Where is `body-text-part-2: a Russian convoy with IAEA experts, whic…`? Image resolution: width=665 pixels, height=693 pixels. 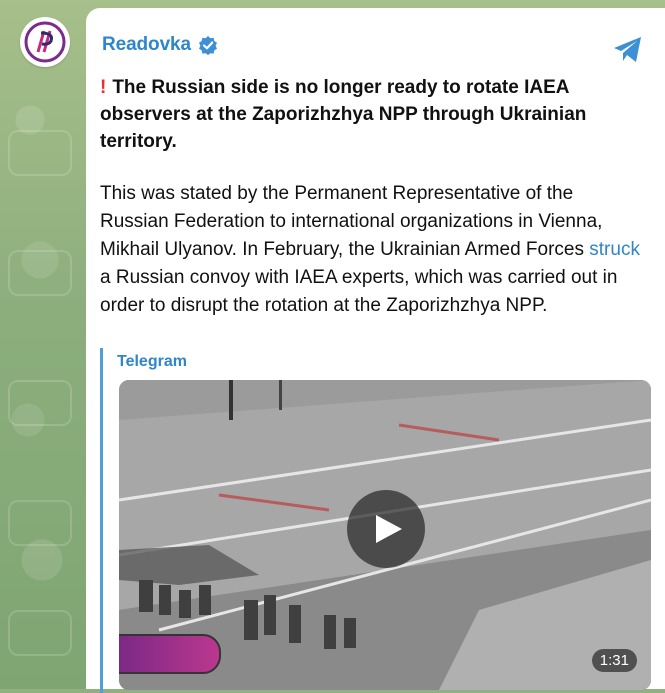 body-text-part-2: a Russian convoy with IAEA experts, whic… is located at coordinates (359, 291).